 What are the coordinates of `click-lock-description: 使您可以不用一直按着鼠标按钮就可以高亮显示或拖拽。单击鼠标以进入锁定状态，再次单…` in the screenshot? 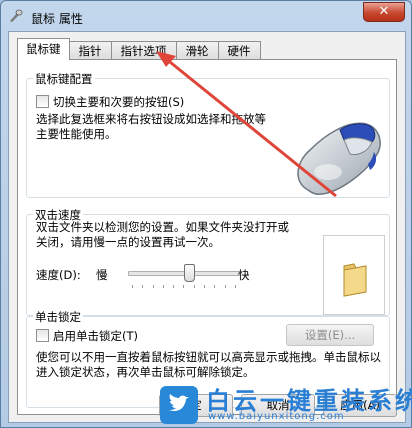 It's located at (208, 364).